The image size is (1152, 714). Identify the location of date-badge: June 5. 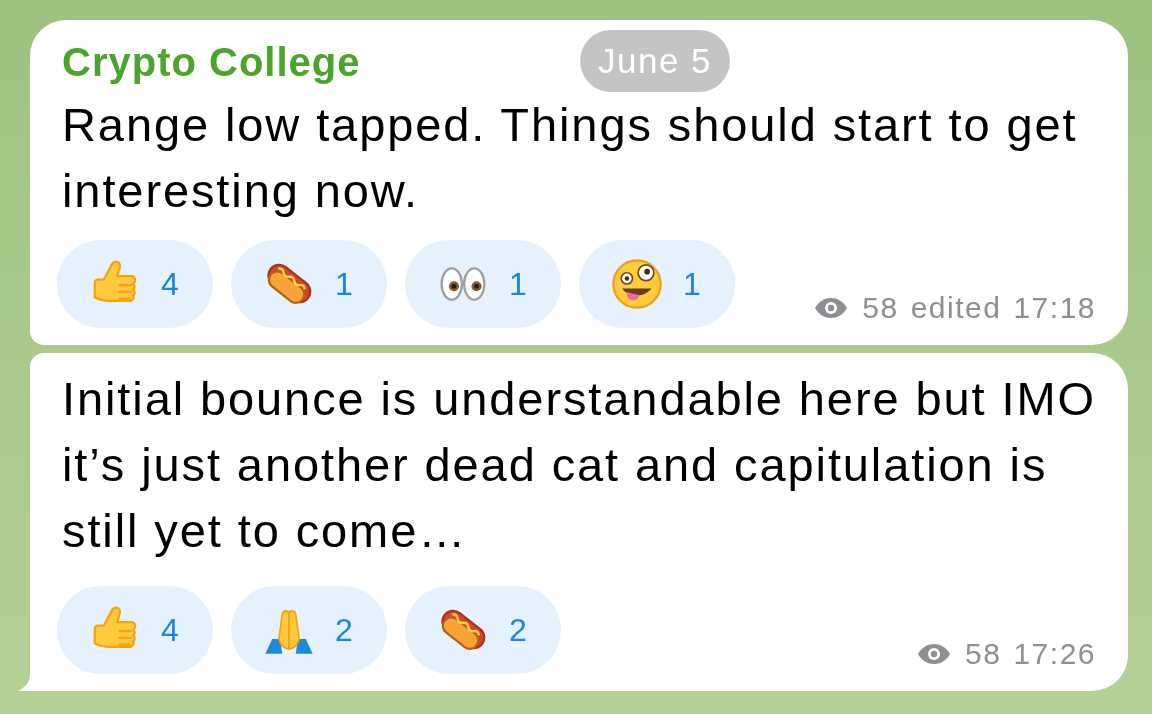
(655, 61).